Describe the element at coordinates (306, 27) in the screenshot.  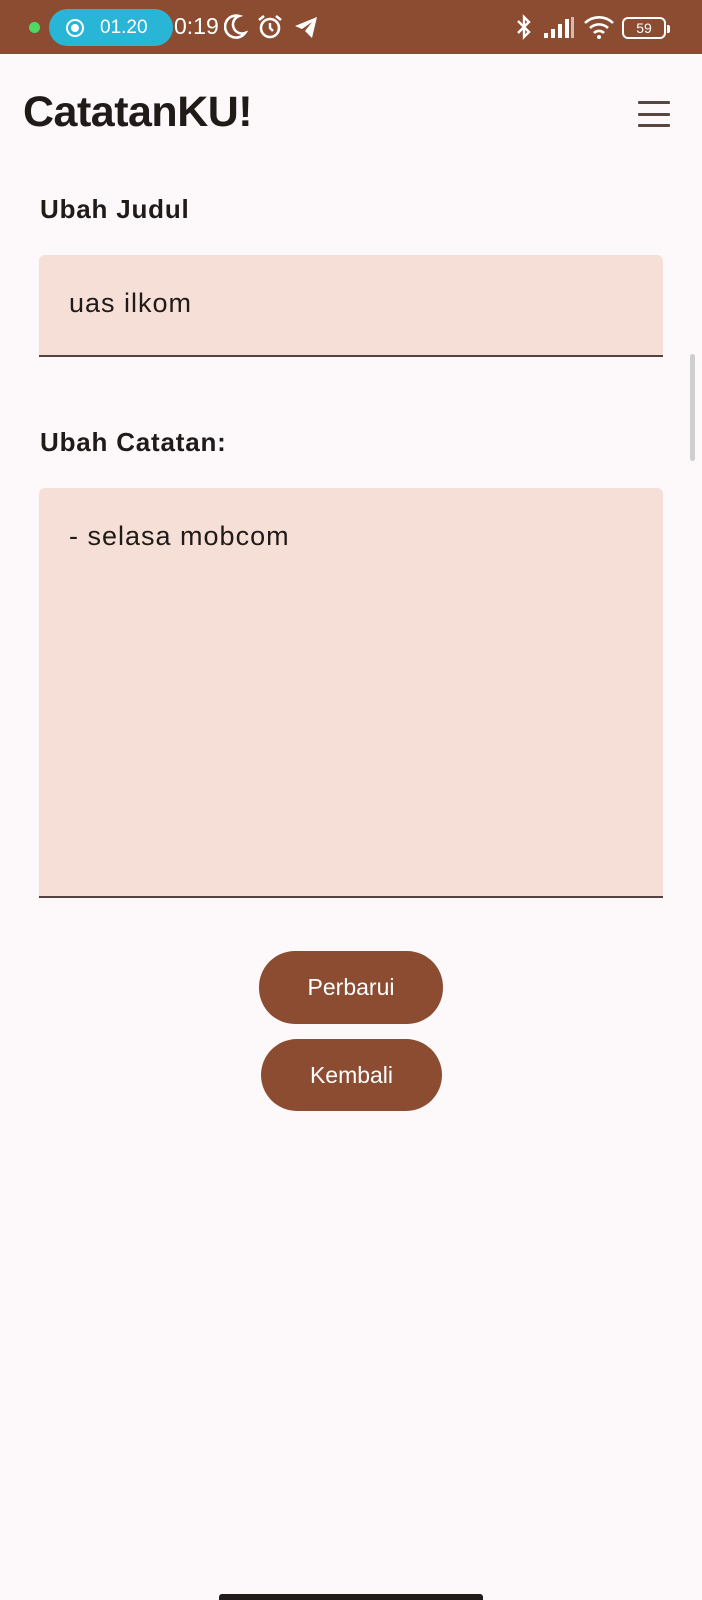
I see `telegram-icon` at that location.